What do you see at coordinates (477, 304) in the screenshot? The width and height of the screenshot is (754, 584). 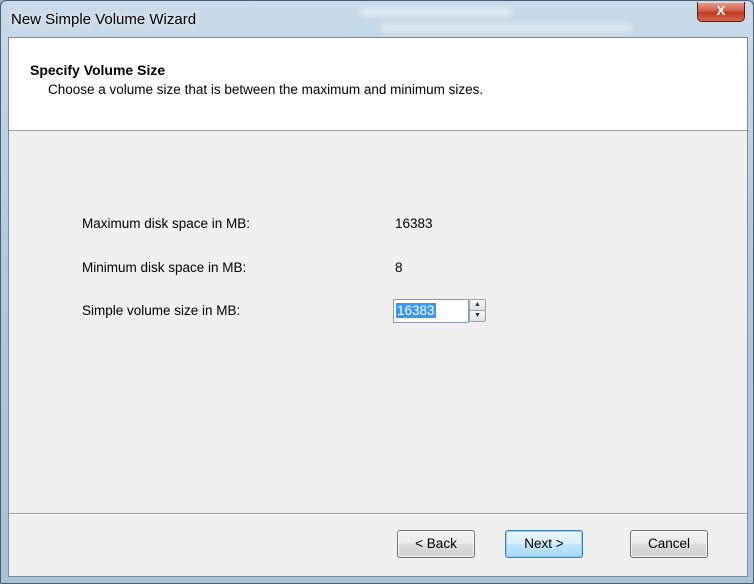 I see `chevron-up-icon: ▲` at bounding box center [477, 304].